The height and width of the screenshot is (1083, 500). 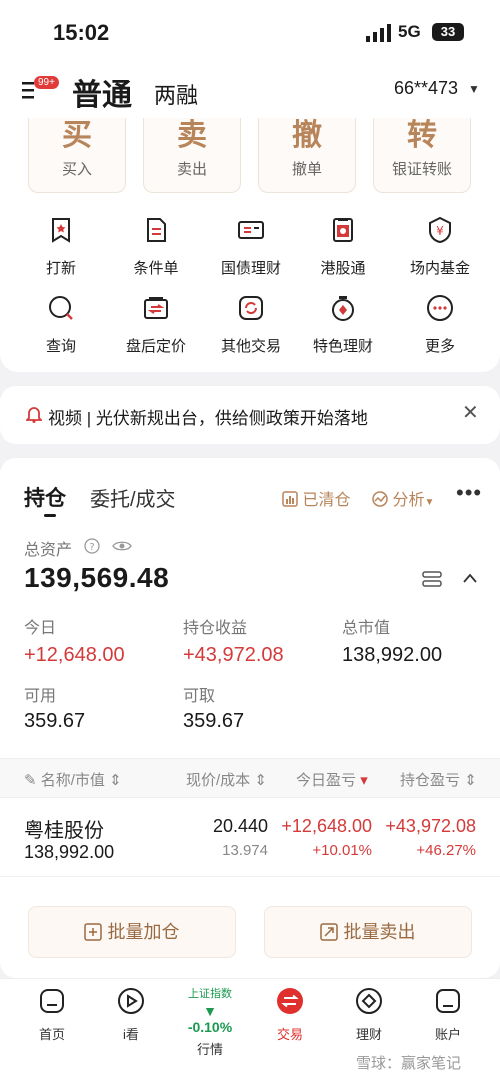 What do you see at coordinates (176, 94) in the screenshot?
I see `margin-account-tab: 两融` at bounding box center [176, 94].